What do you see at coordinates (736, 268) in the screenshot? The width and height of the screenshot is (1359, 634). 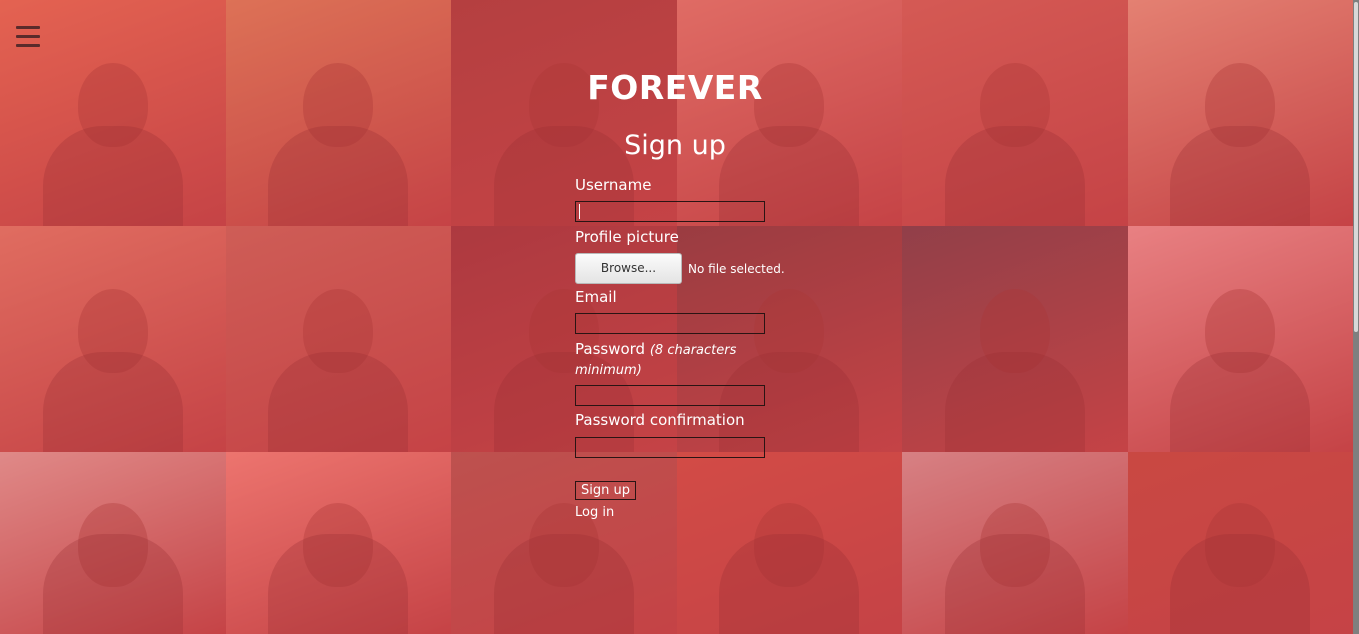 I see `file-status-text: No file selected.` at bounding box center [736, 268].